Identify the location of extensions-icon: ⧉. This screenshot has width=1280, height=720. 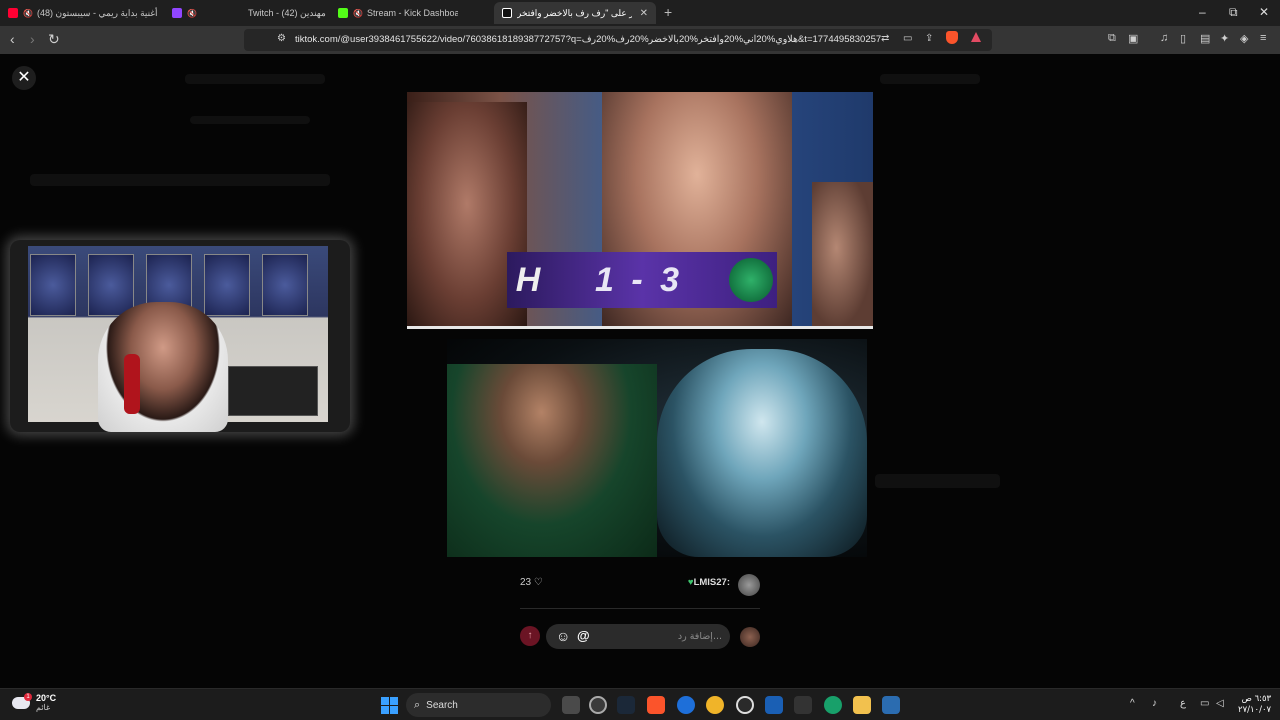
(1112, 38).